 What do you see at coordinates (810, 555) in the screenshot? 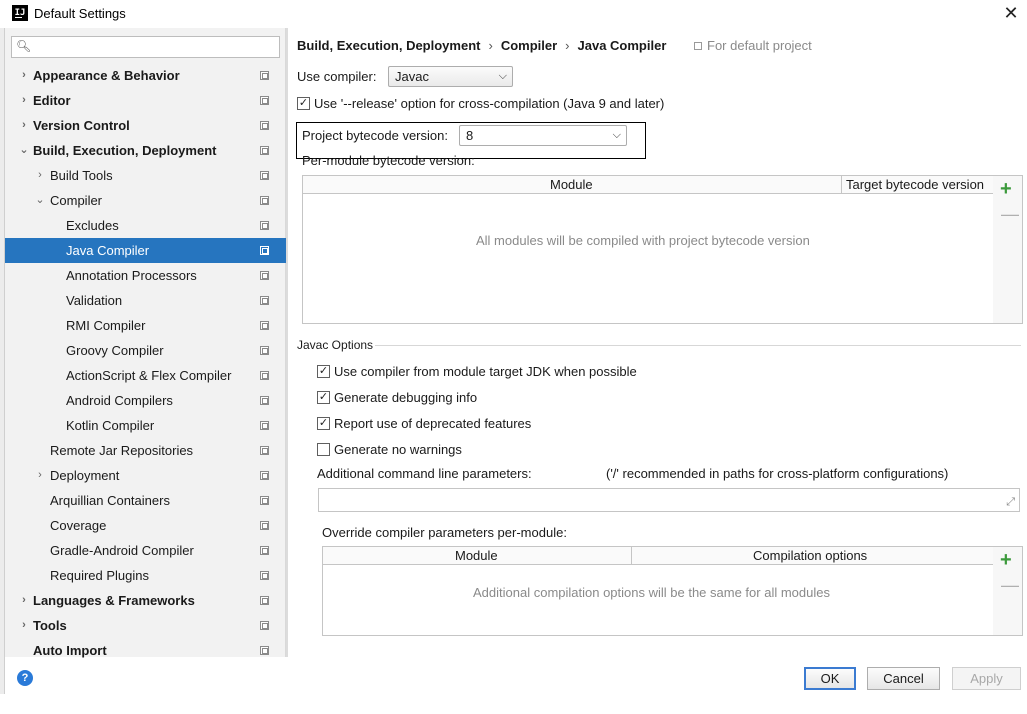
I see `column-header-compilation-options: Compilation options` at bounding box center [810, 555].